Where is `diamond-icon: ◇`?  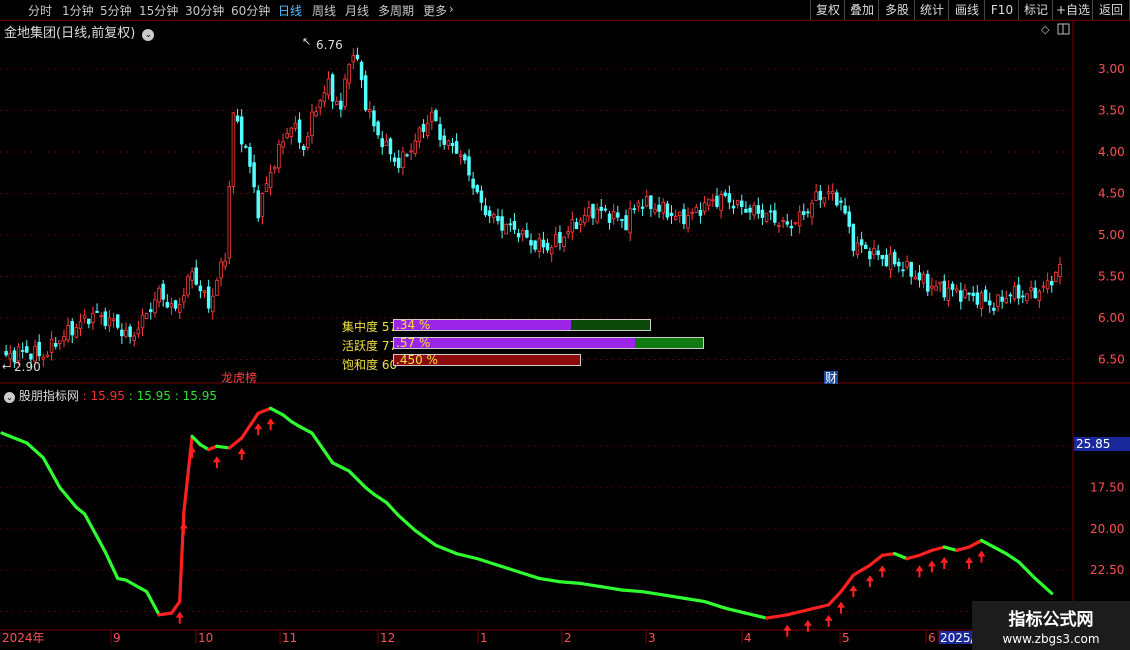 diamond-icon: ◇ is located at coordinates (1045, 29).